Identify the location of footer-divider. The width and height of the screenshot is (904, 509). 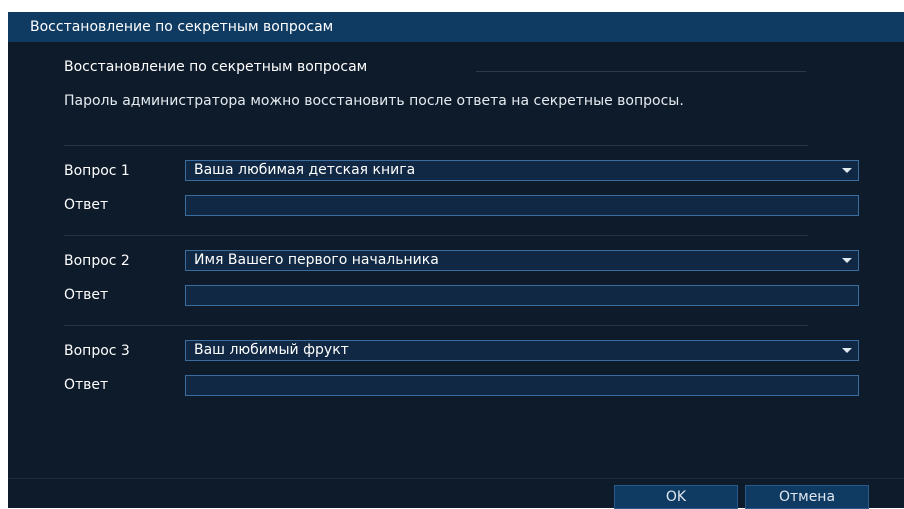
(456, 478).